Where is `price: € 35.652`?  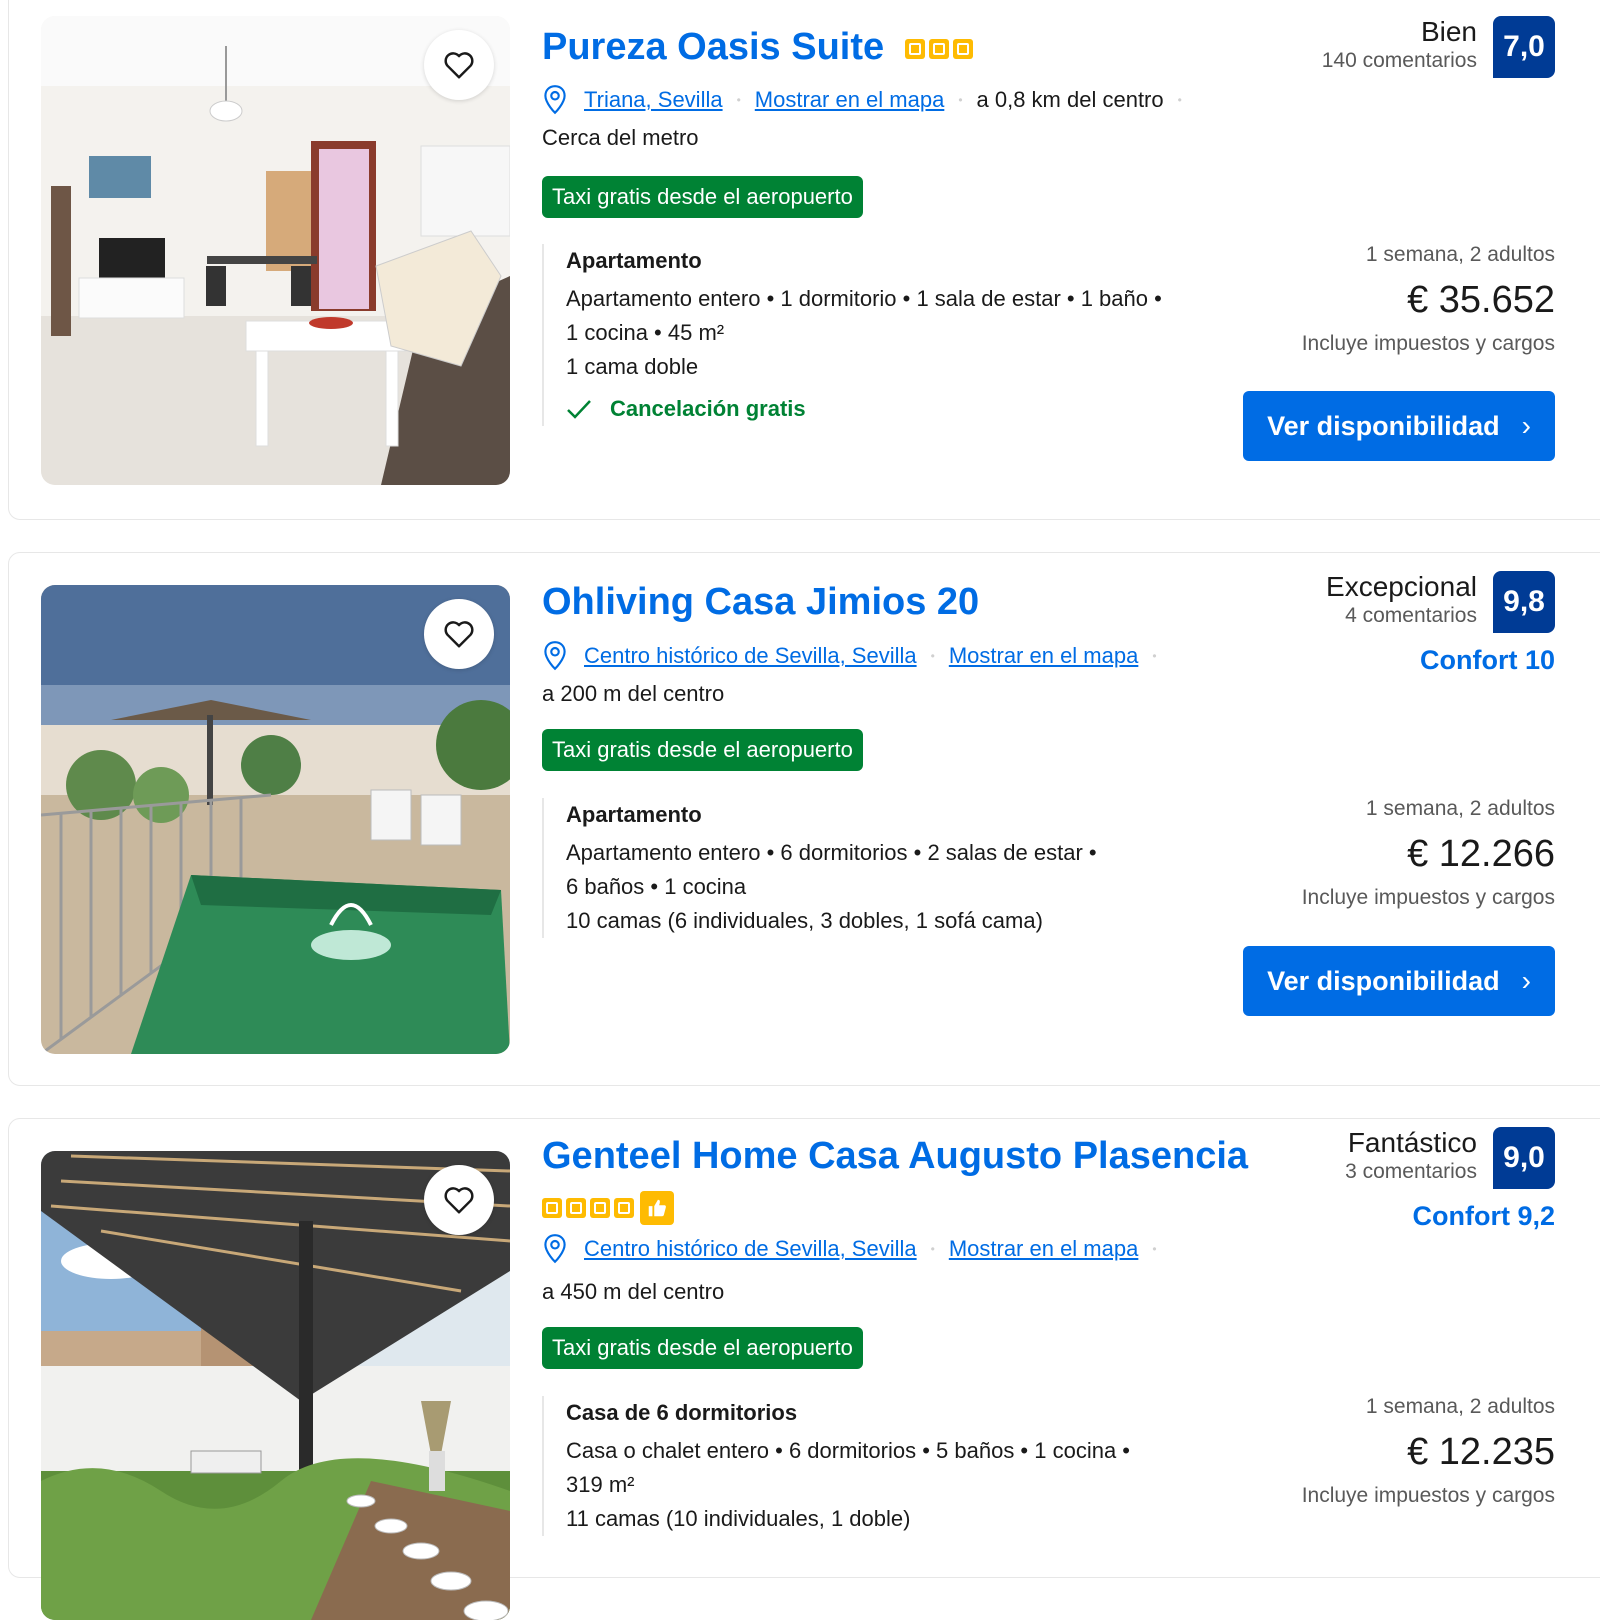 price: € 35.652 is located at coordinates (1481, 300).